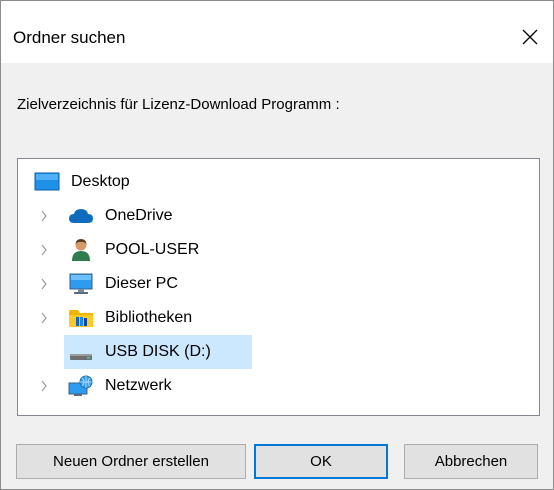 This screenshot has height=490, width=554. What do you see at coordinates (152, 249) in the screenshot?
I see `tree-item-label: POOL-USER` at bounding box center [152, 249].